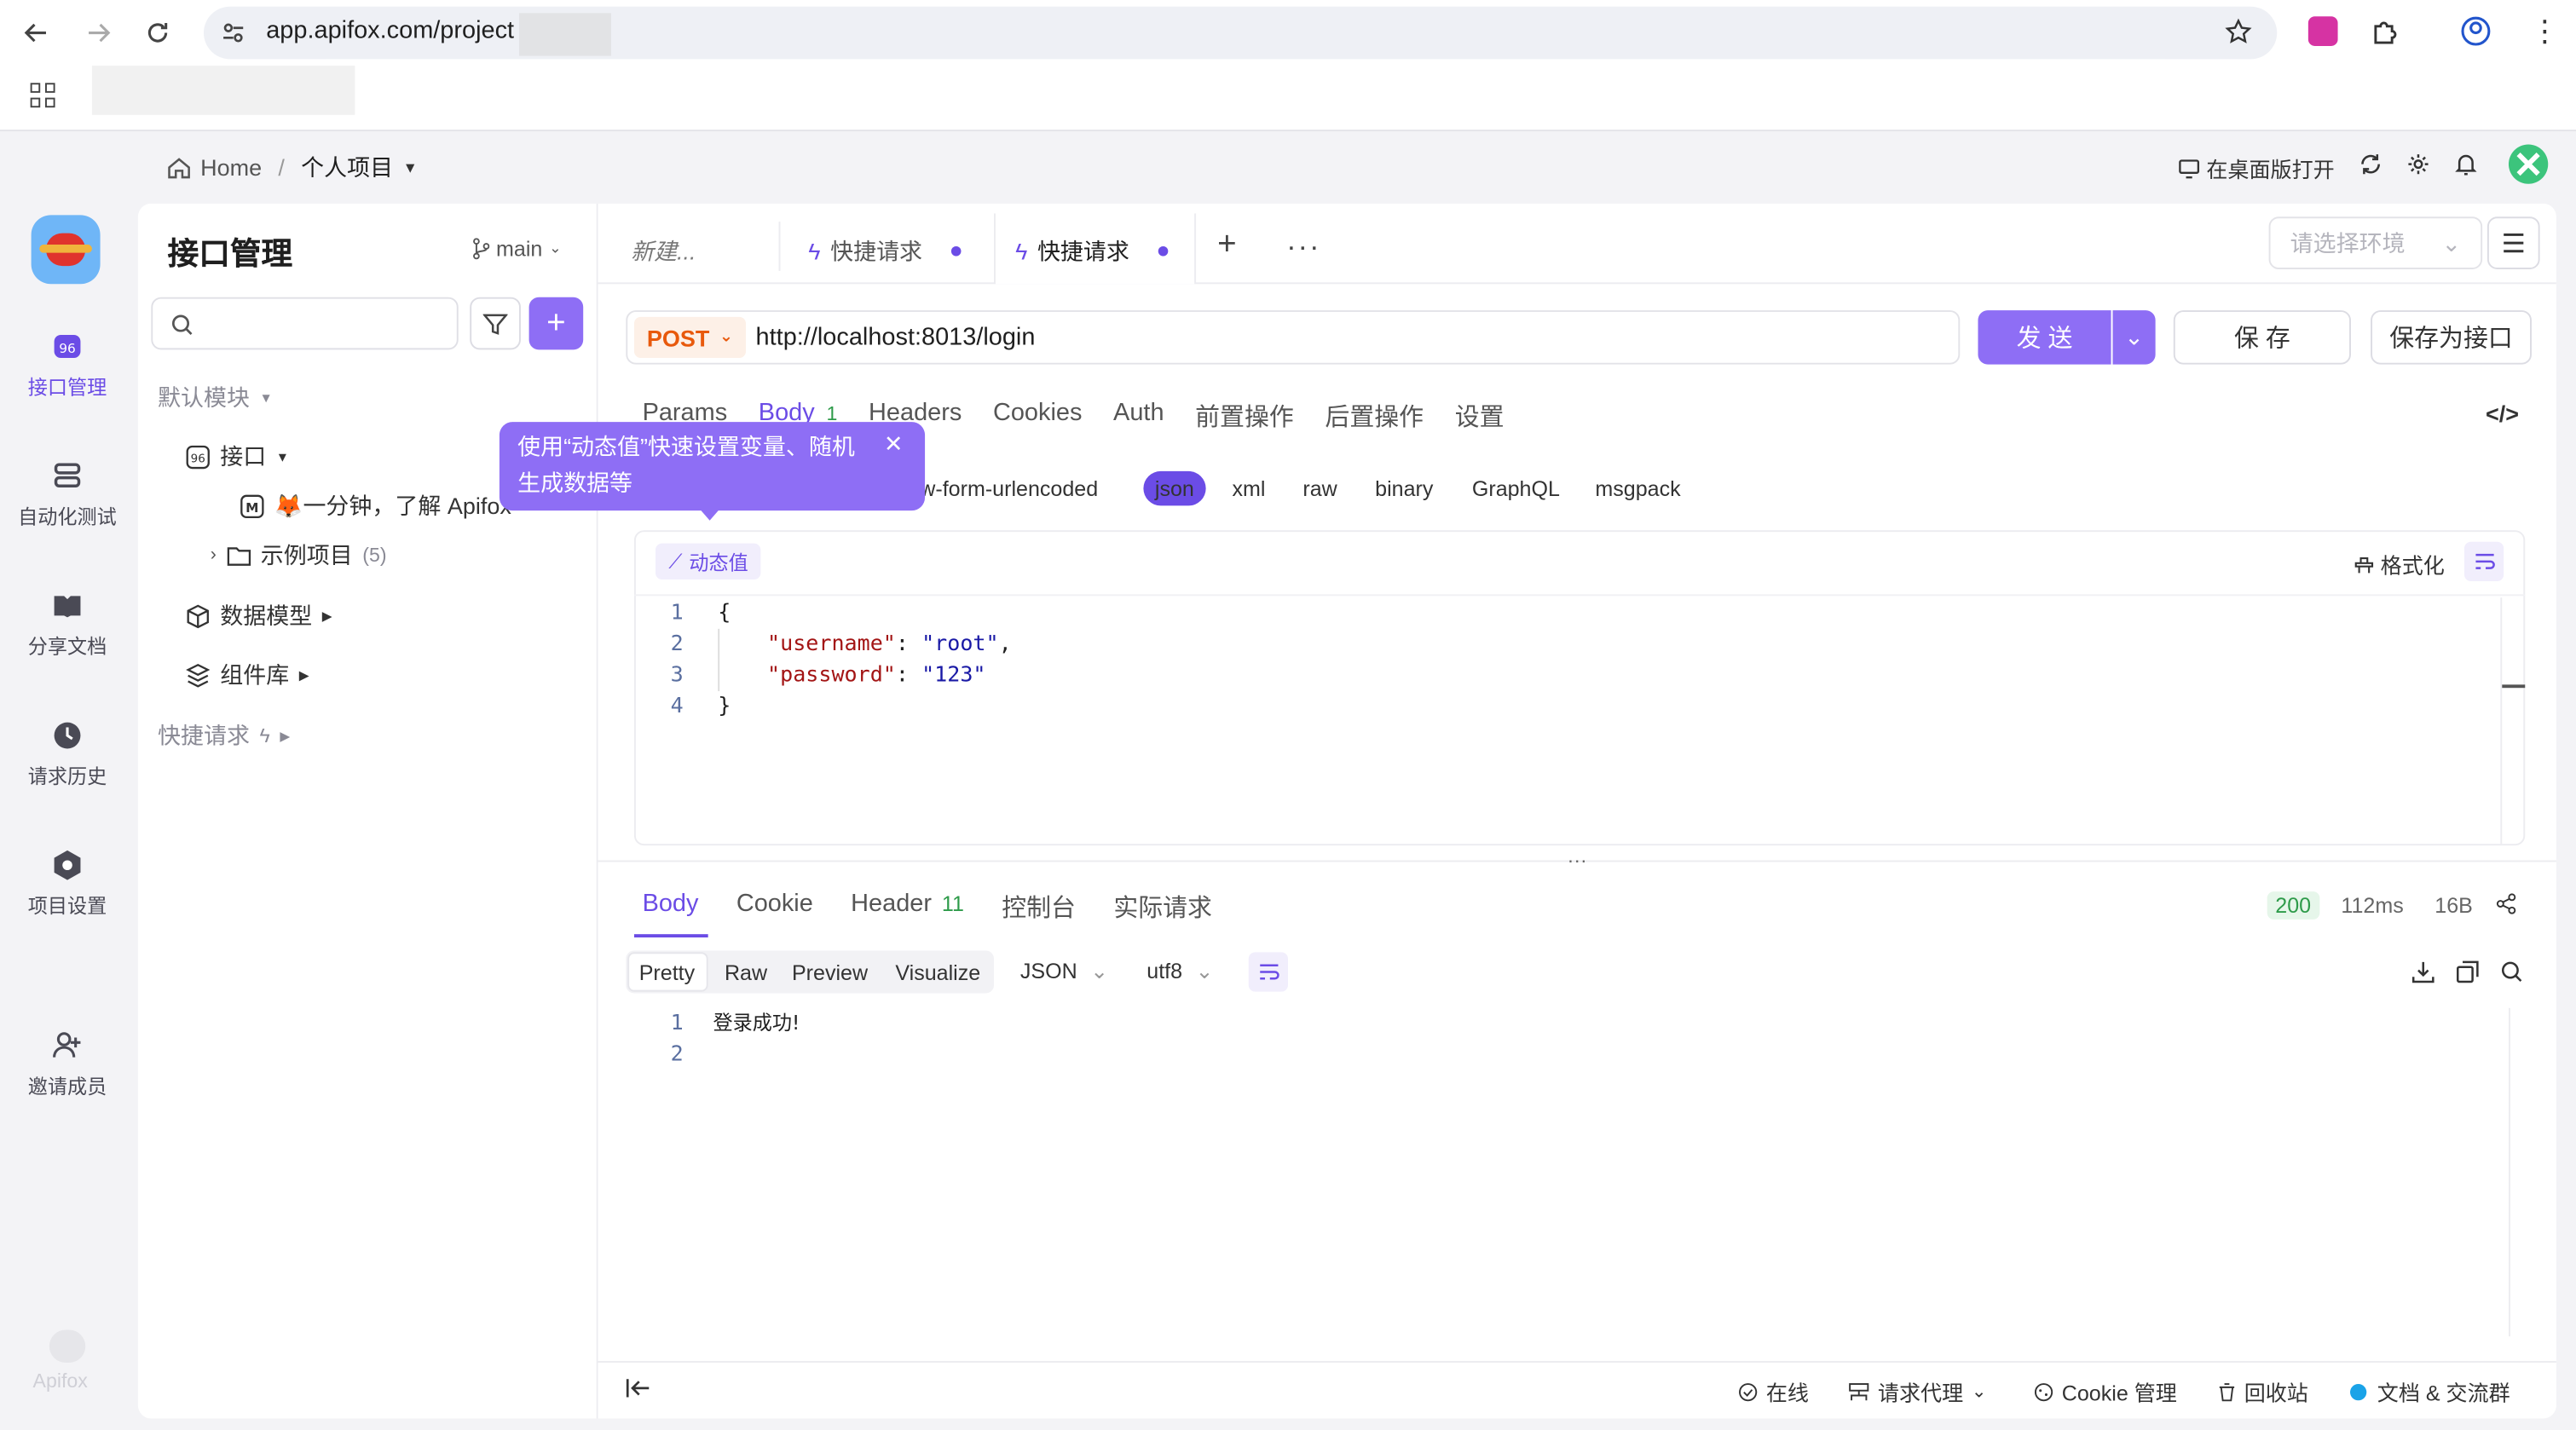  Describe the element at coordinates (671, 907) in the screenshot. I see `resp-tab-body: Body` at that location.